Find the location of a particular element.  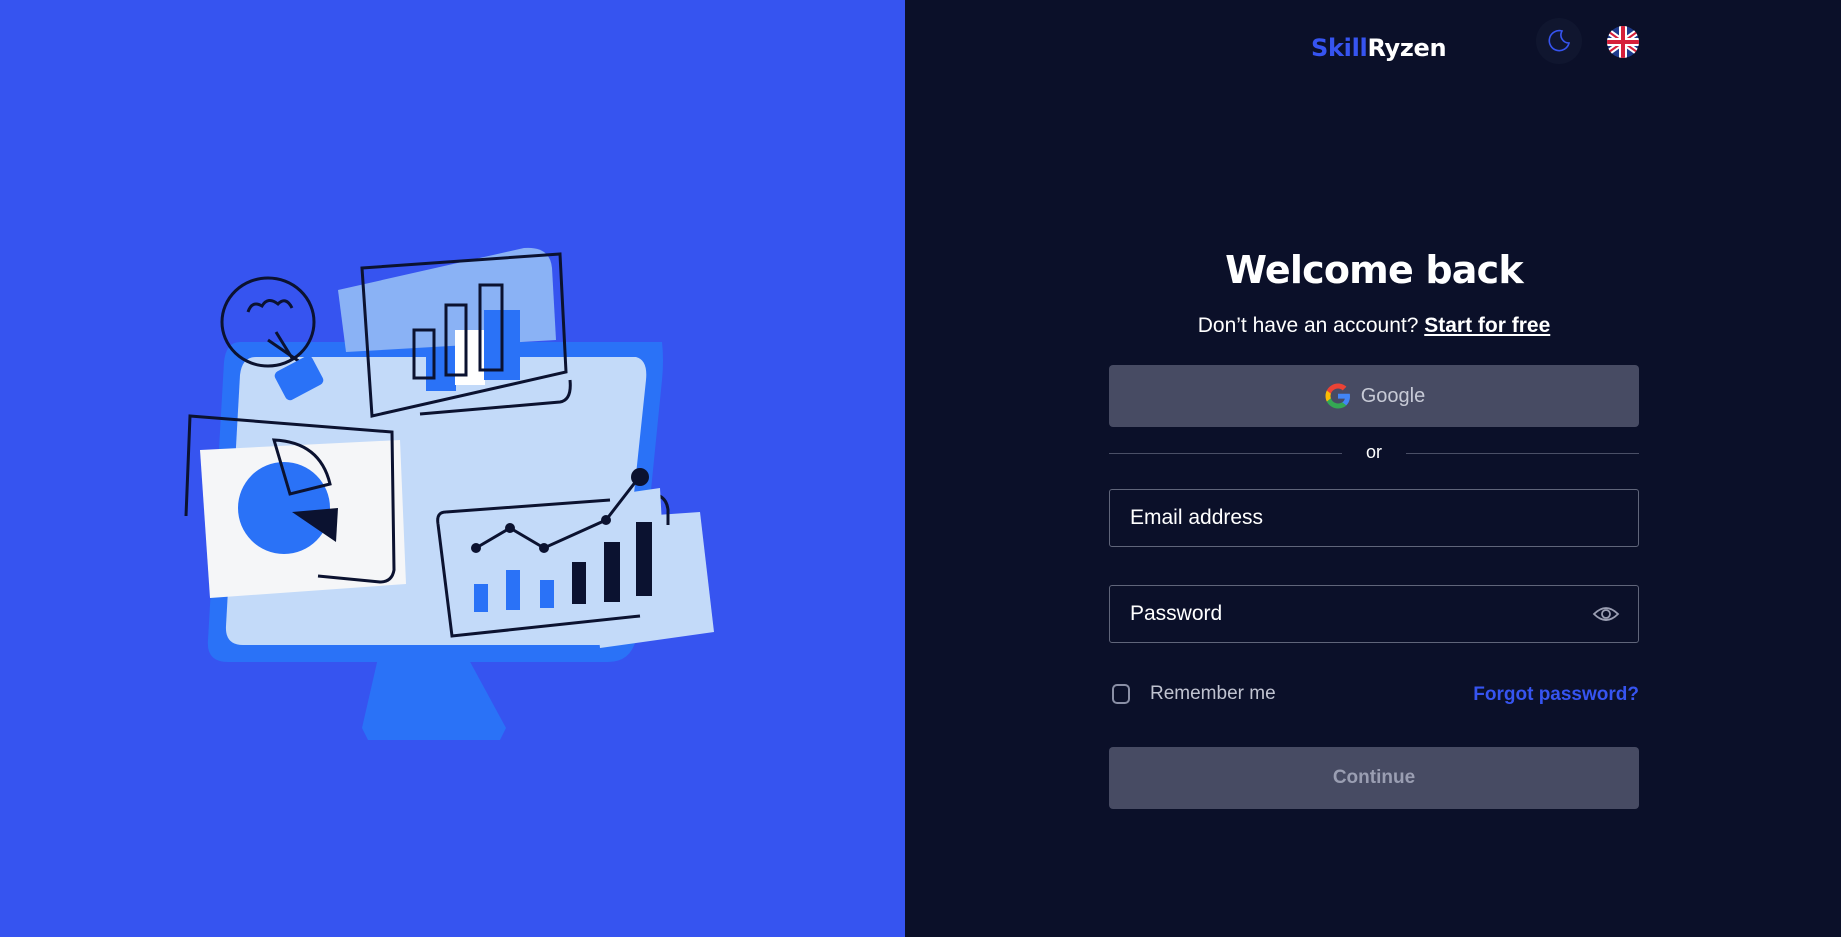

divider-line-right is located at coordinates (1523, 453).